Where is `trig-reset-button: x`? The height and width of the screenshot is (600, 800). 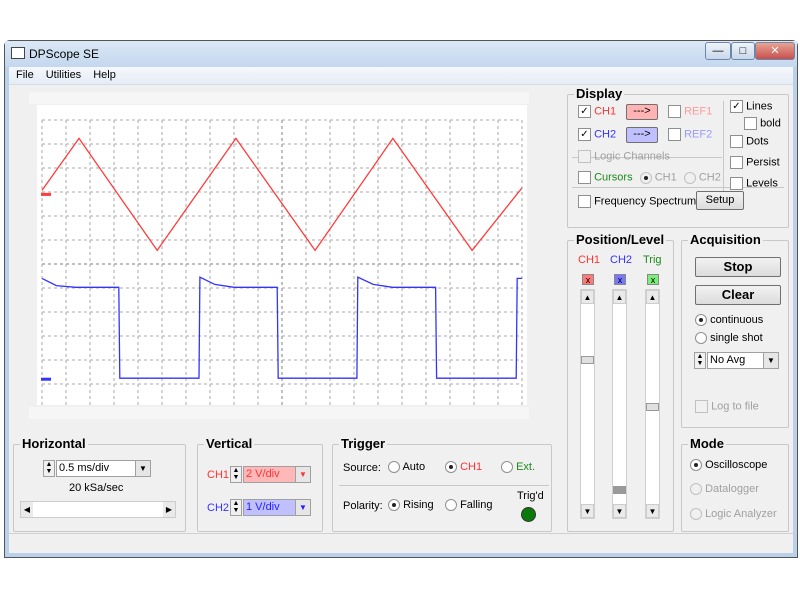
trig-reset-button: x is located at coordinates (653, 279).